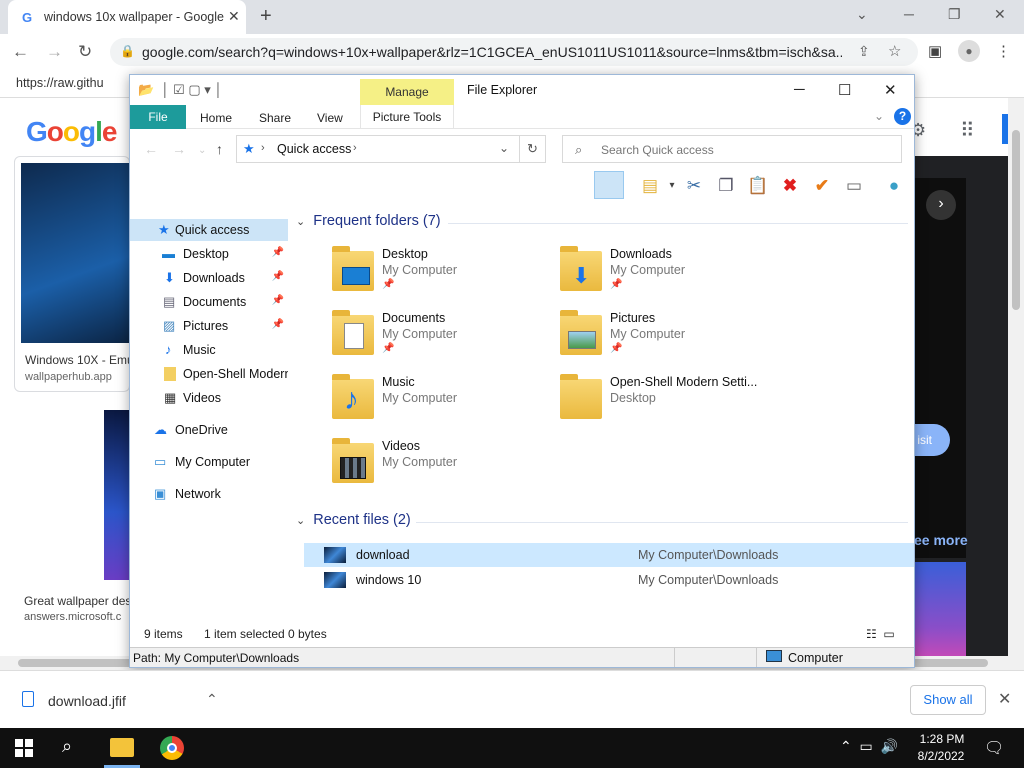 This screenshot has height=768, width=1024. I want to click on restore-icon: ❐, so click(954, 14).